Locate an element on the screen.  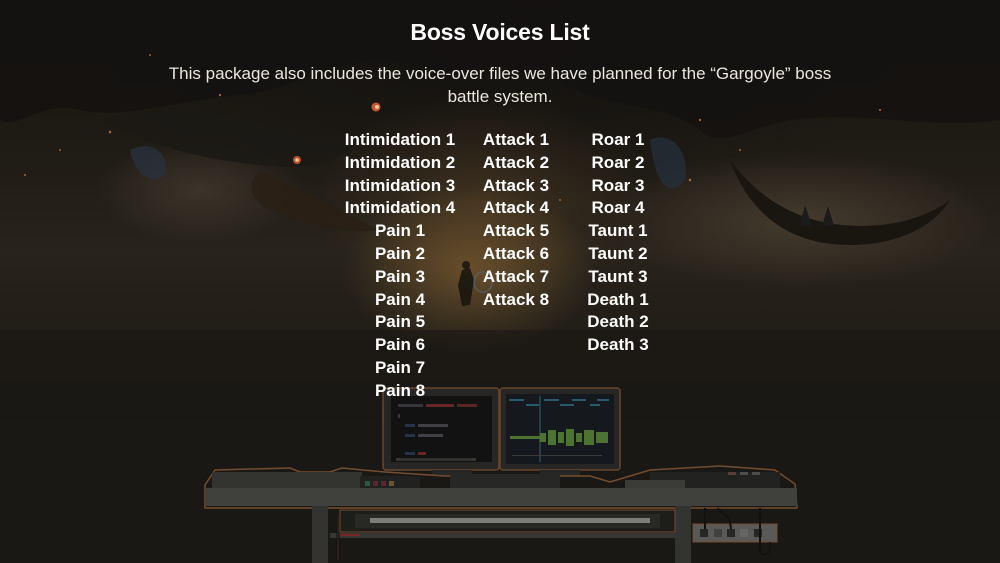
voice-item: Attack 4 is located at coordinates (516, 208).